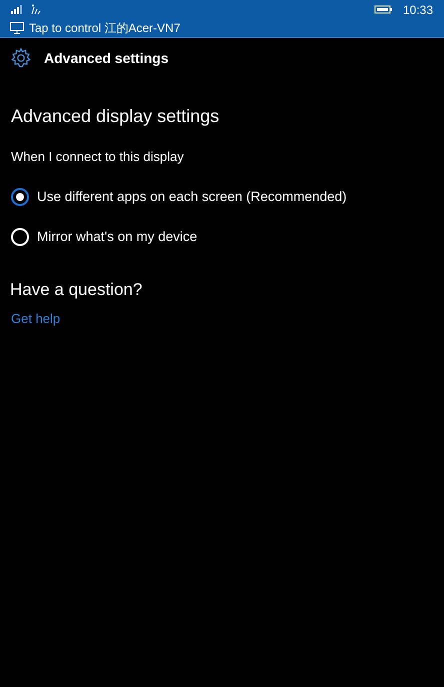 The height and width of the screenshot is (687, 444). I want to click on radio-option: Mirror what's on my device, so click(222, 236).